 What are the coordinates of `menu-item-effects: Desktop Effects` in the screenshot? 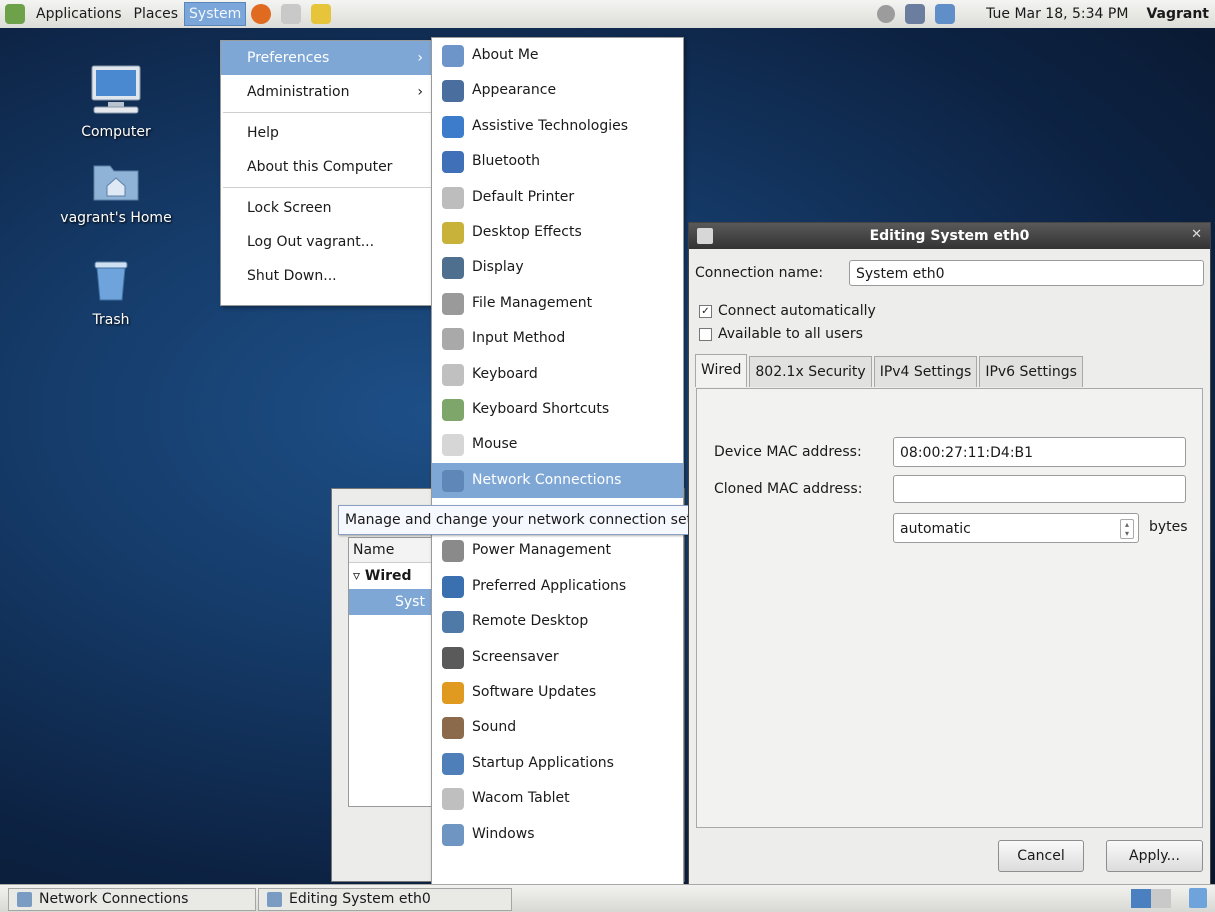 It's located at (557, 232).